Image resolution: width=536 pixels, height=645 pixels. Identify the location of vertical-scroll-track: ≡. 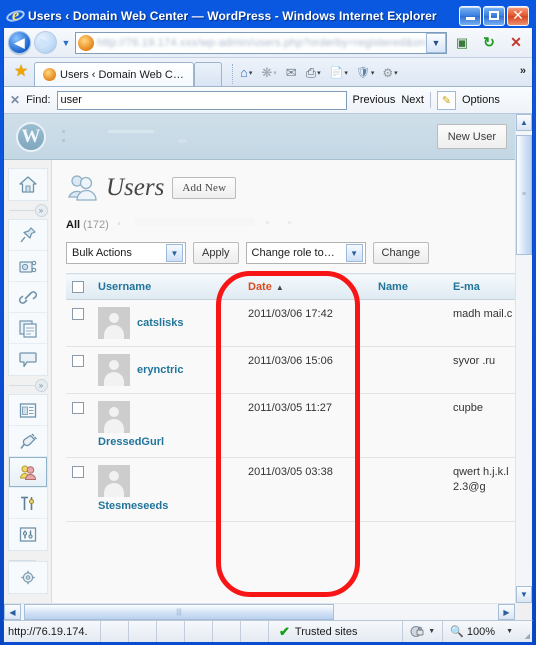
(524, 358).